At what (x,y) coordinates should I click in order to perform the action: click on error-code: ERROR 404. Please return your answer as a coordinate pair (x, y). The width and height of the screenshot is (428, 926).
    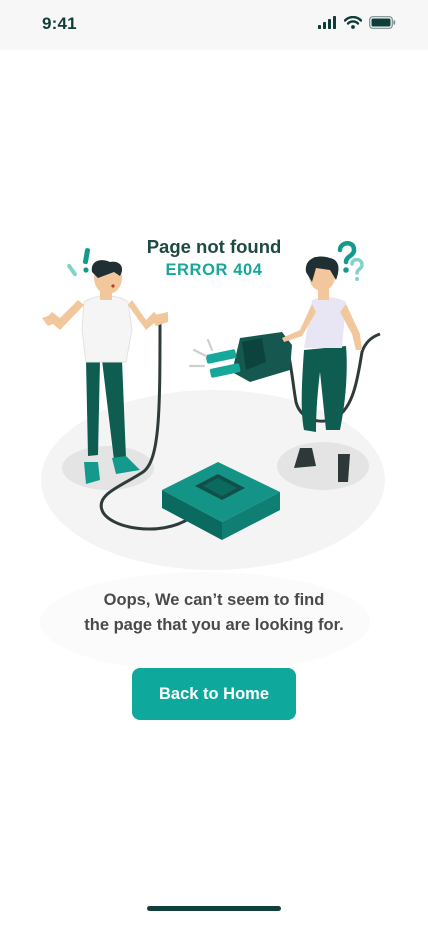
    Looking at the image, I should click on (214, 270).